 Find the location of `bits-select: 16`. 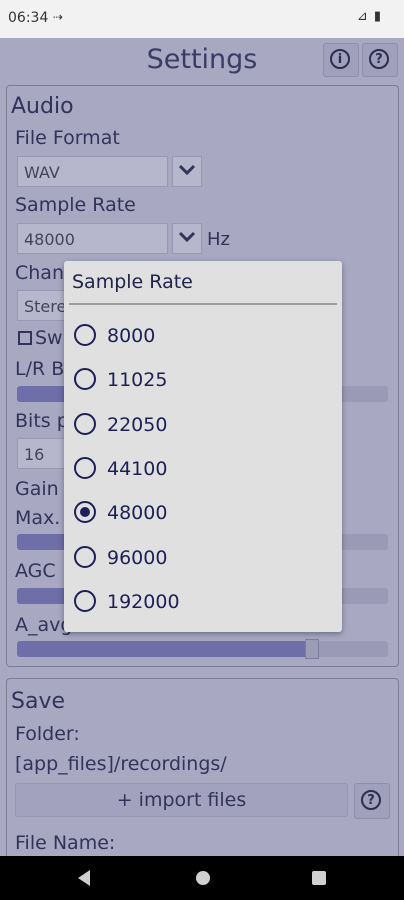

bits-select: 16 is located at coordinates (42, 453).